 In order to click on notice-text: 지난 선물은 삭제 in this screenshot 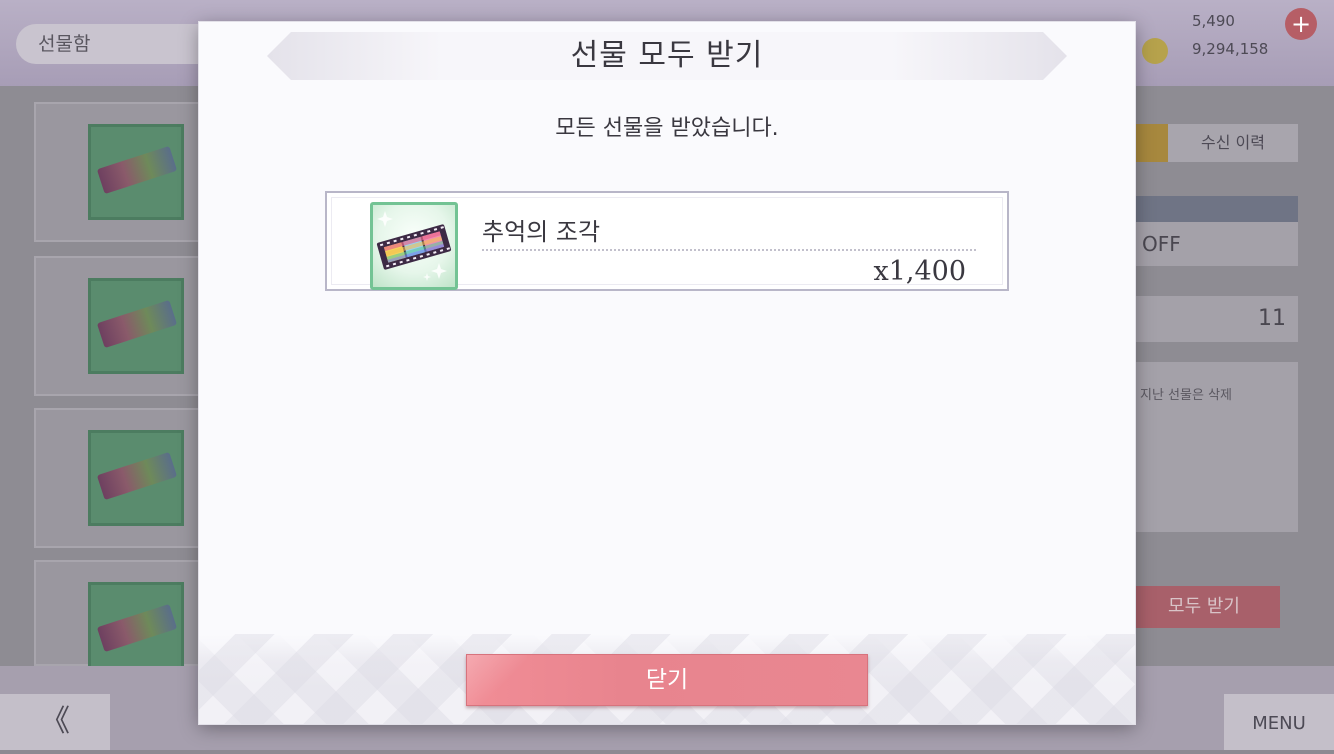, I will do `click(1216, 447)`.